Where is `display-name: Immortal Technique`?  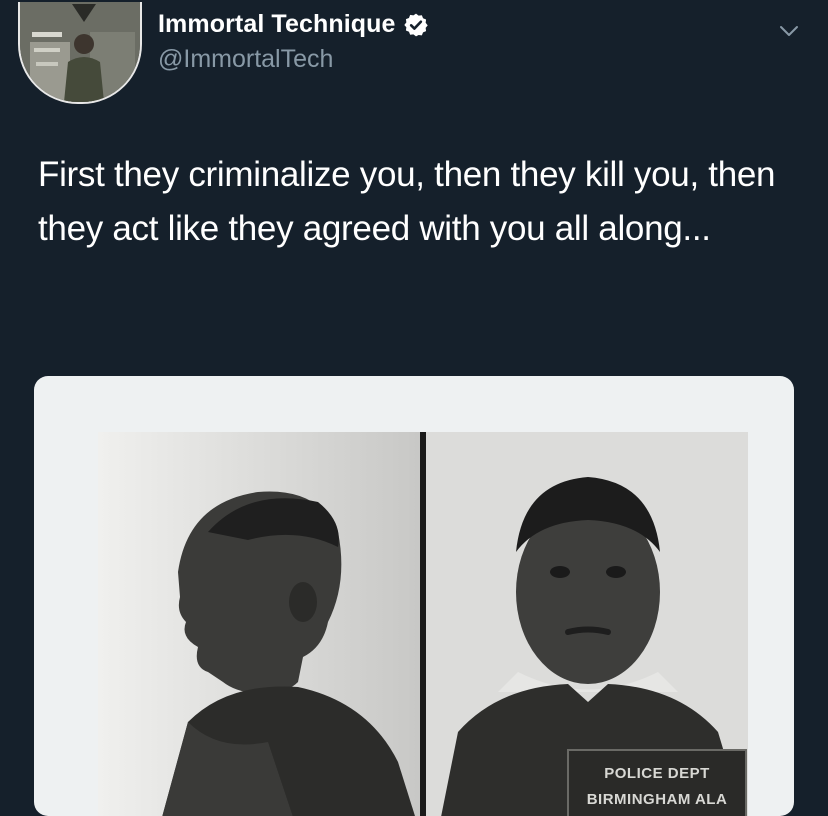
display-name: Immortal Technique is located at coordinates (276, 24).